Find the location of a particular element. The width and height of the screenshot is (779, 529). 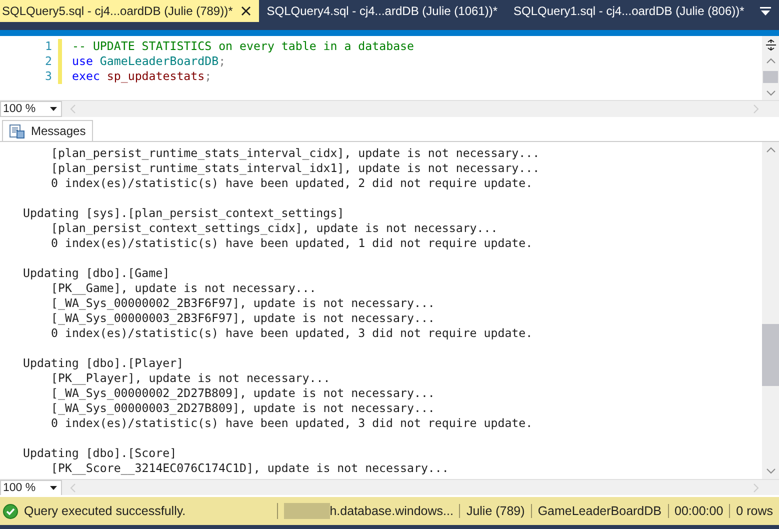

messages-tab: Messages is located at coordinates (47, 130).